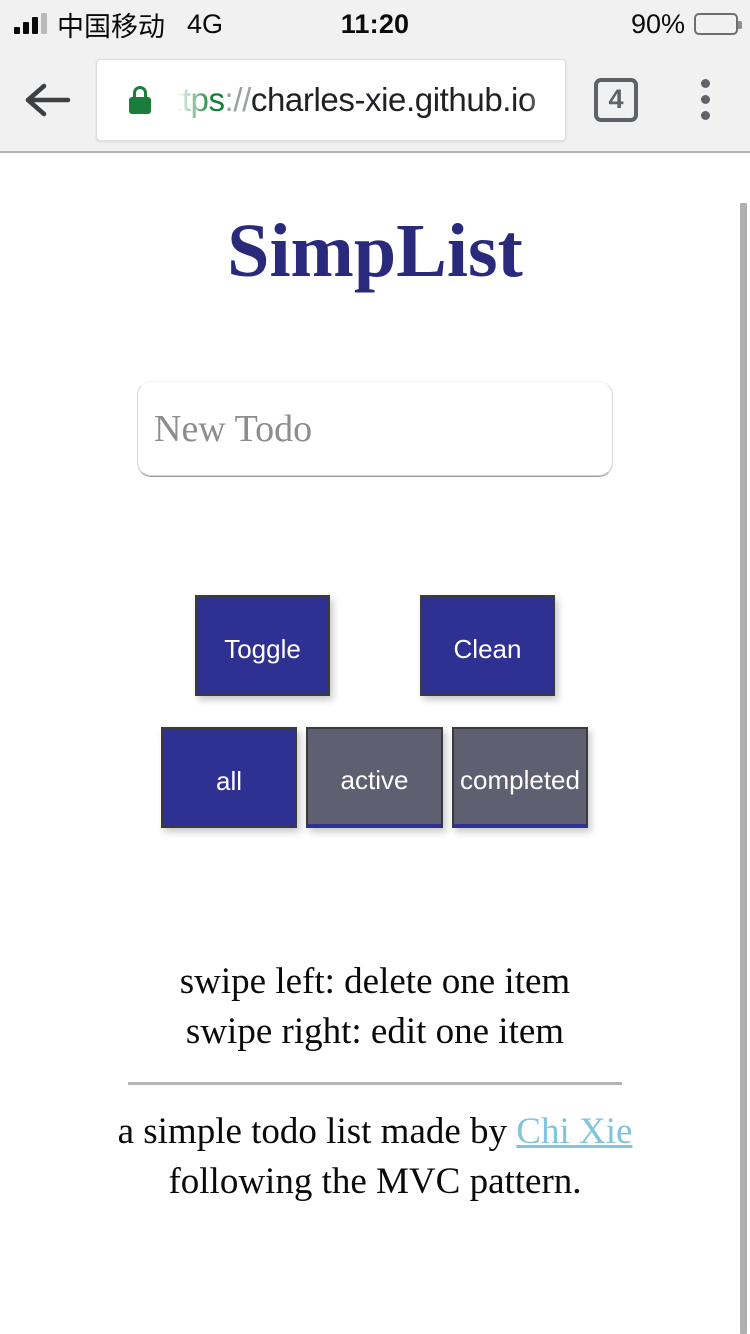  I want to click on new-todo-field-wrapper, so click(375, 429).